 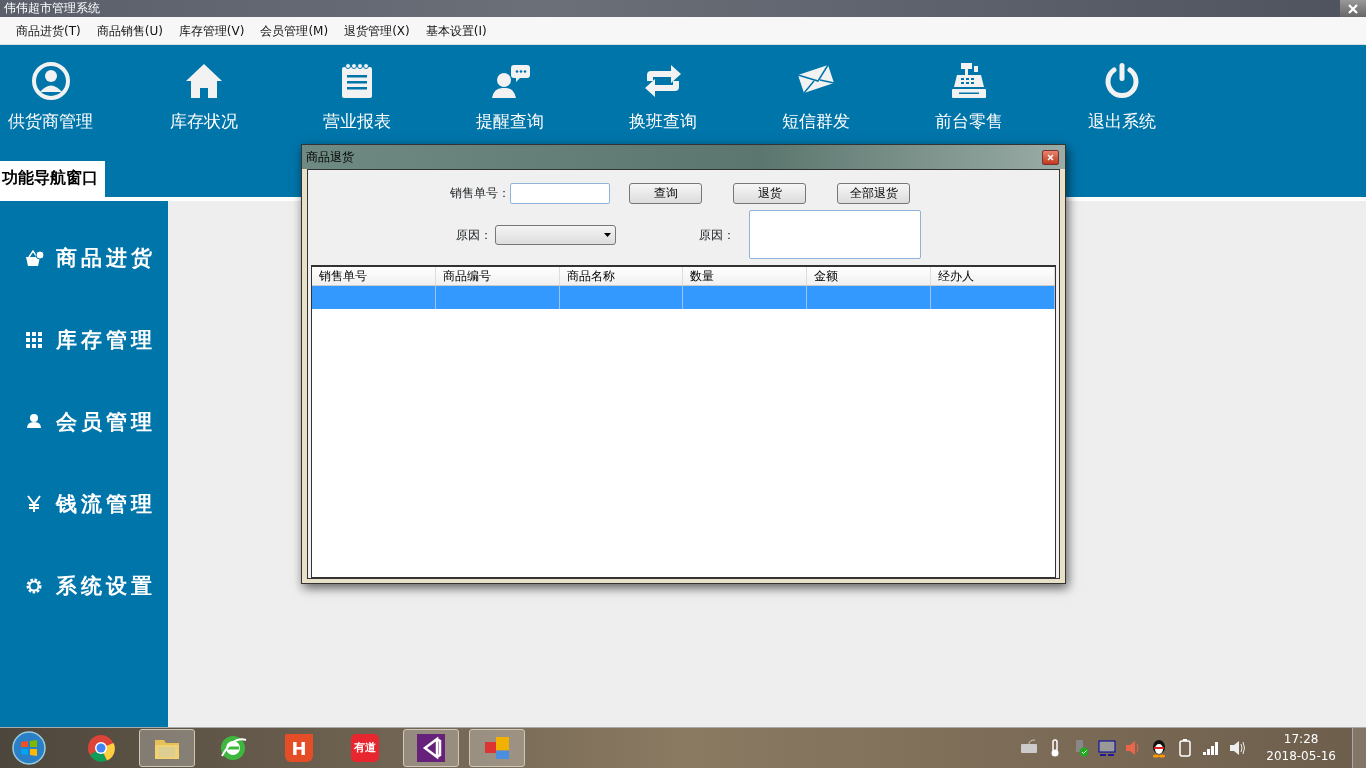 What do you see at coordinates (1237, 748) in the screenshot?
I see `volume-icon` at bounding box center [1237, 748].